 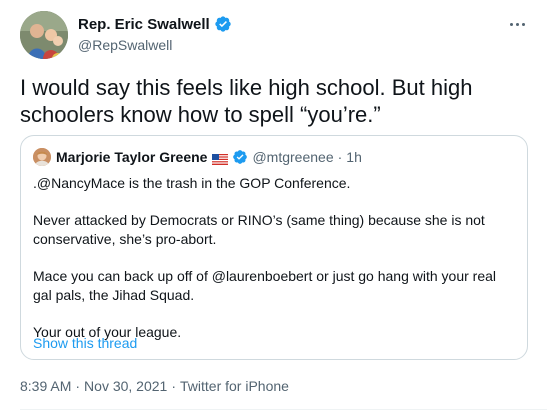 I want to click on quoted-author-avatar, so click(x=42, y=157).